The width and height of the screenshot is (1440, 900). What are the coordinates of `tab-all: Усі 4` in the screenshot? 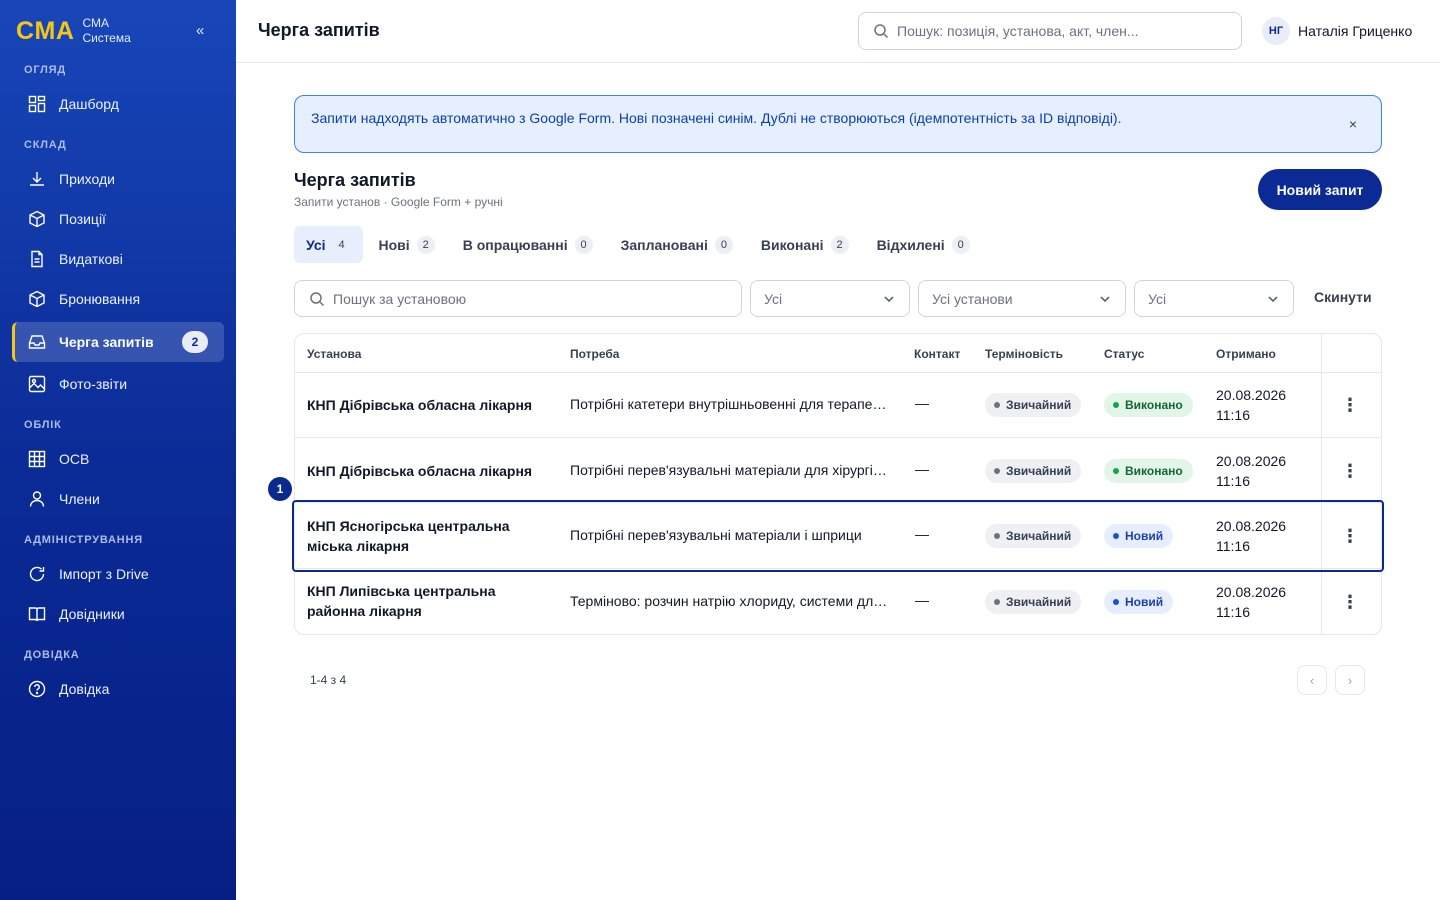 It's located at (328, 244).